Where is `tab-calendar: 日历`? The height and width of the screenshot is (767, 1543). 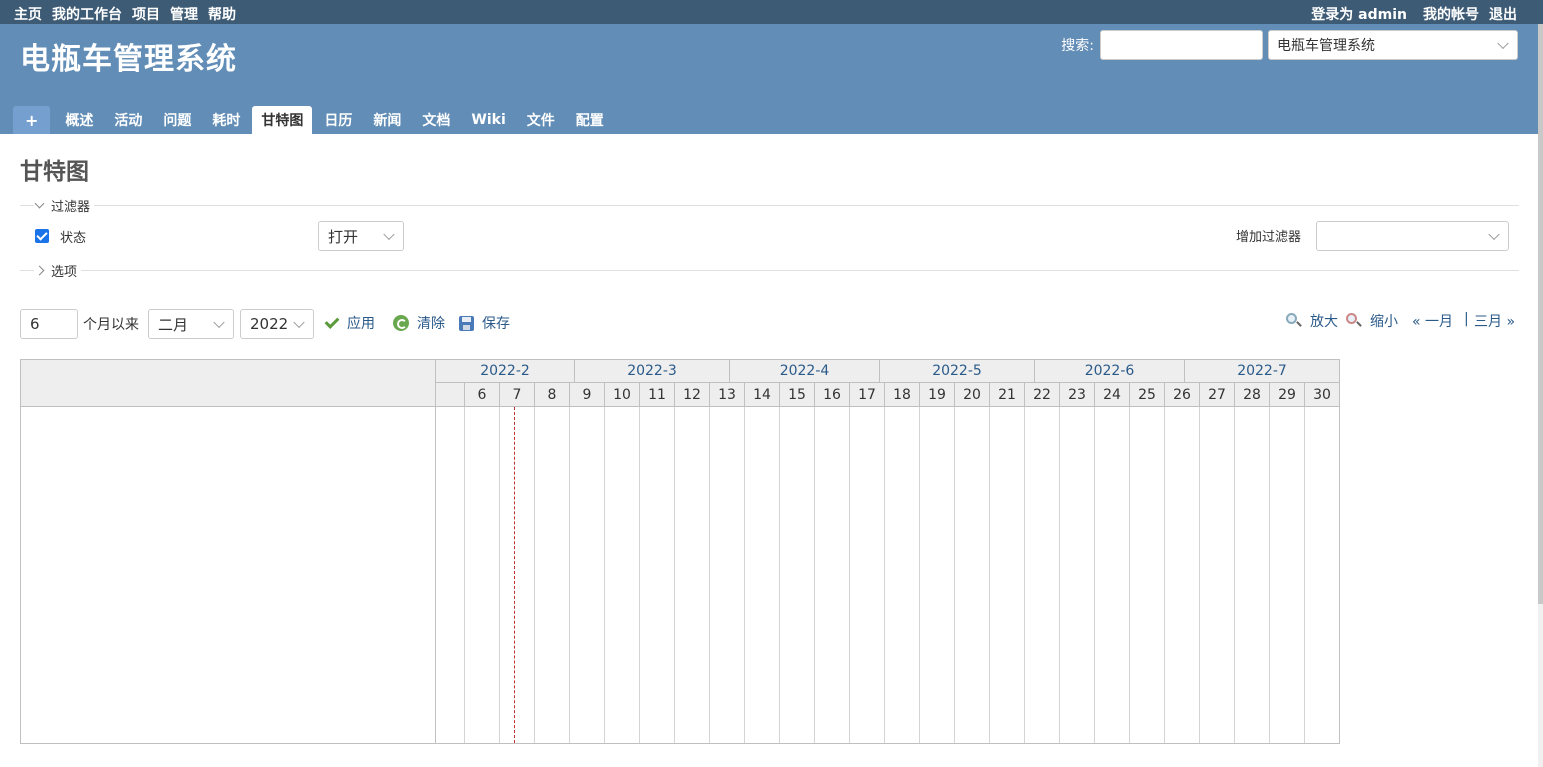
tab-calendar: 日历 is located at coordinates (338, 120).